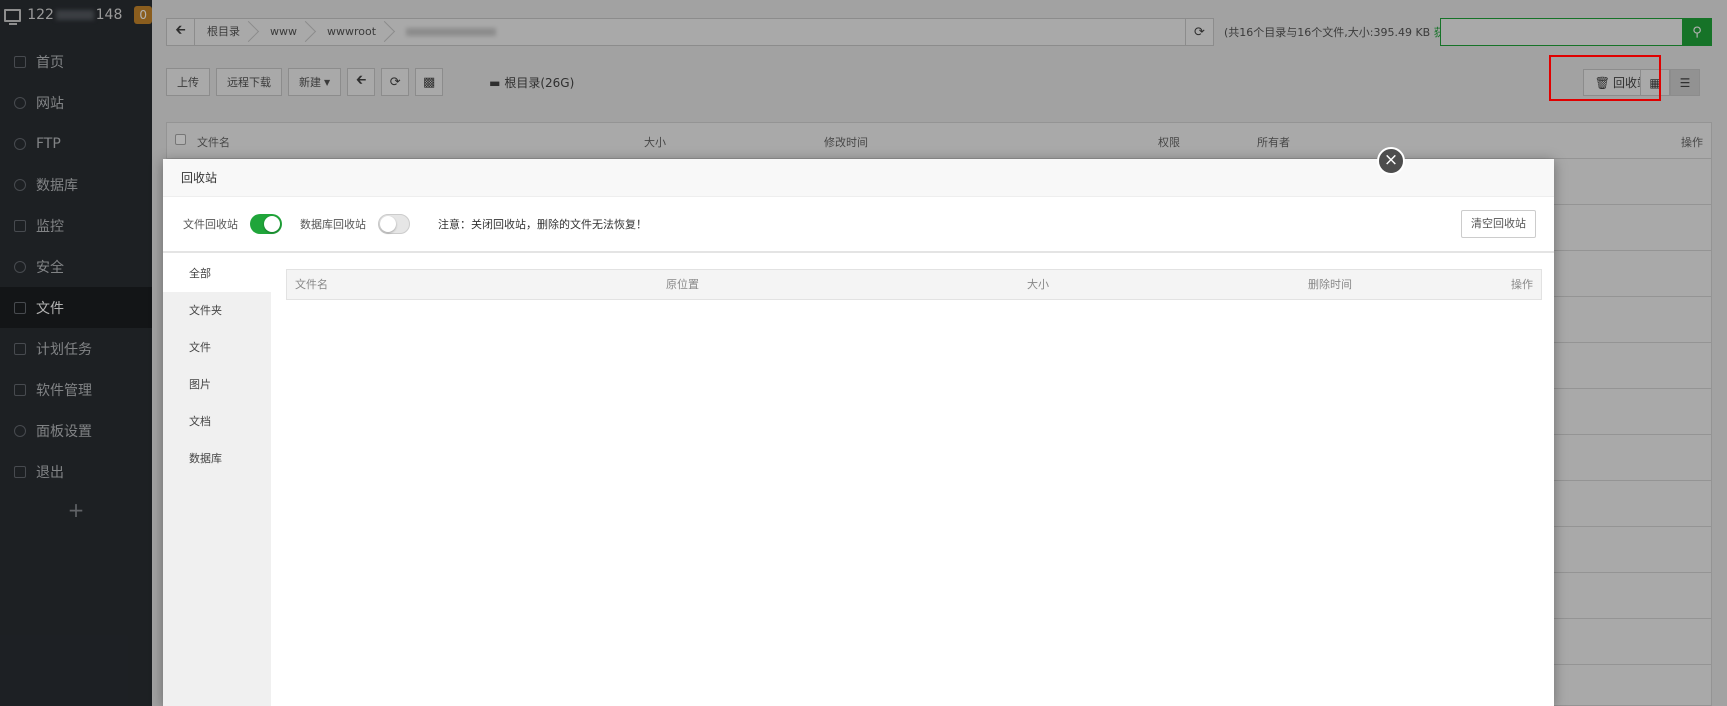 This screenshot has width=1727, height=706. What do you see at coordinates (1330, 284) in the screenshot?
I see `col-deleted-time: 删除时间` at bounding box center [1330, 284].